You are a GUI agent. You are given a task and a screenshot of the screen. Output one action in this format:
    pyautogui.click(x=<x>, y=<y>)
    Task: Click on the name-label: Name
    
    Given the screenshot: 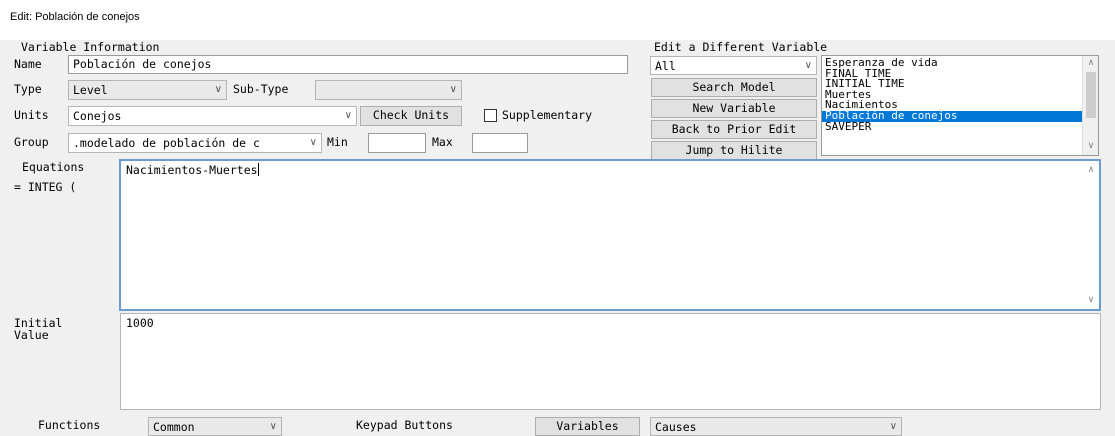 What is the action you would take?
    pyautogui.click(x=28, y=64)
    